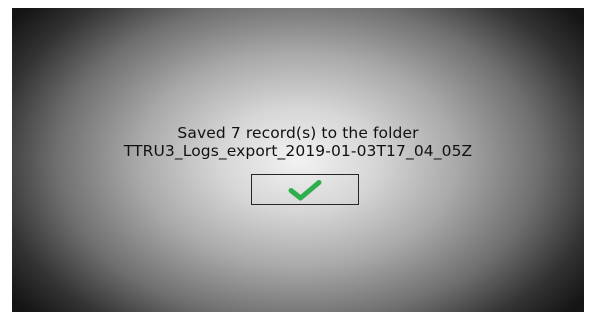 This screenshot has height=318, width=594. I want to click on confirm-ok-button, so click(305, 189).